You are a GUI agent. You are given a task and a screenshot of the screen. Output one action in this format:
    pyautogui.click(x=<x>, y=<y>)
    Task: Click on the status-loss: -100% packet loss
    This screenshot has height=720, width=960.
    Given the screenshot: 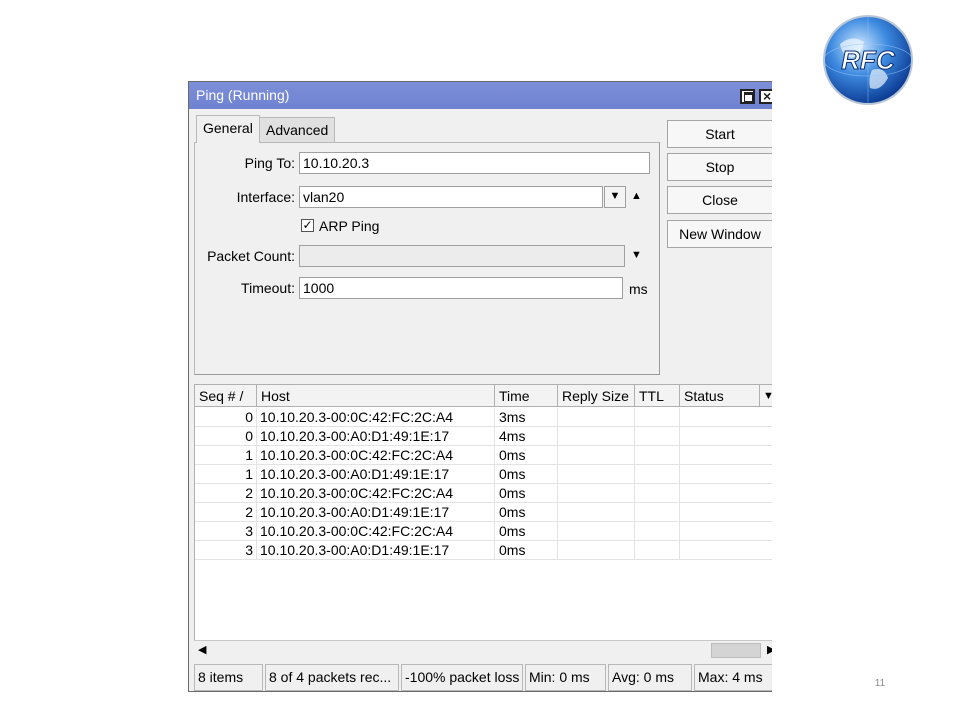 What is the action you would take?
    pyautogui.click(x=462, y=677)
    